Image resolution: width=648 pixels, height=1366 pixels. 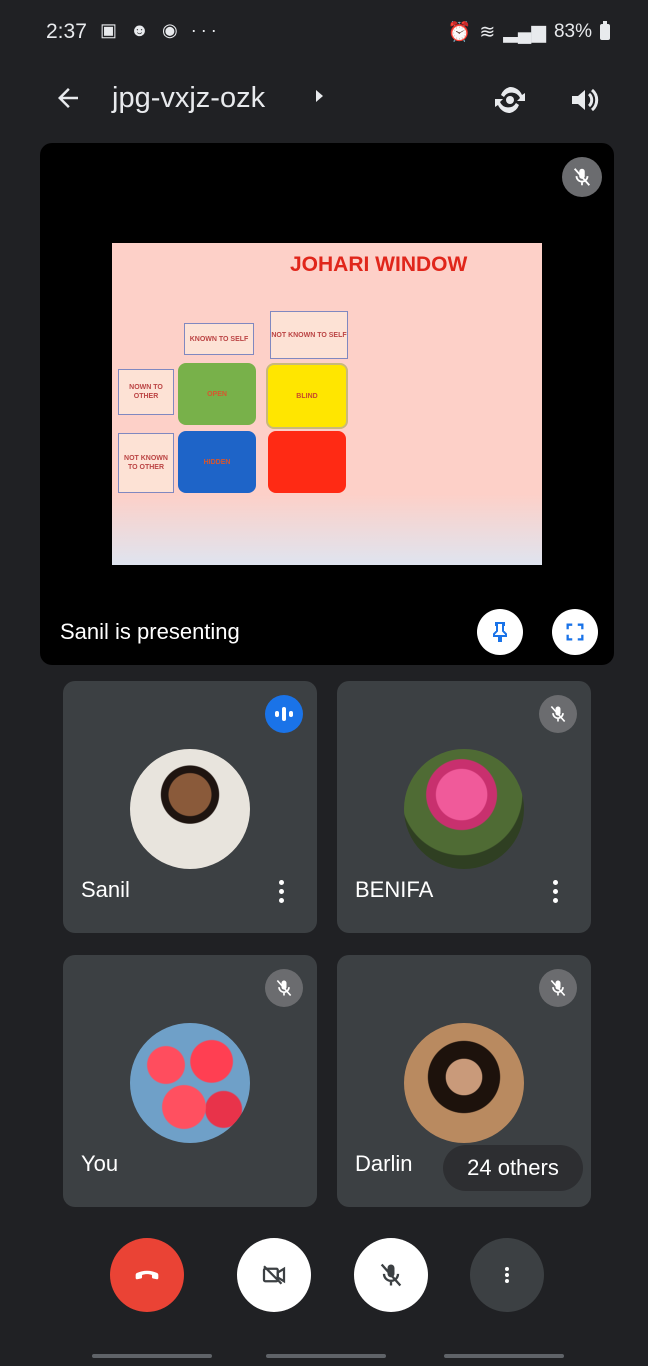 I want to click on system-nav-bar, so click(x=324, y=1355).